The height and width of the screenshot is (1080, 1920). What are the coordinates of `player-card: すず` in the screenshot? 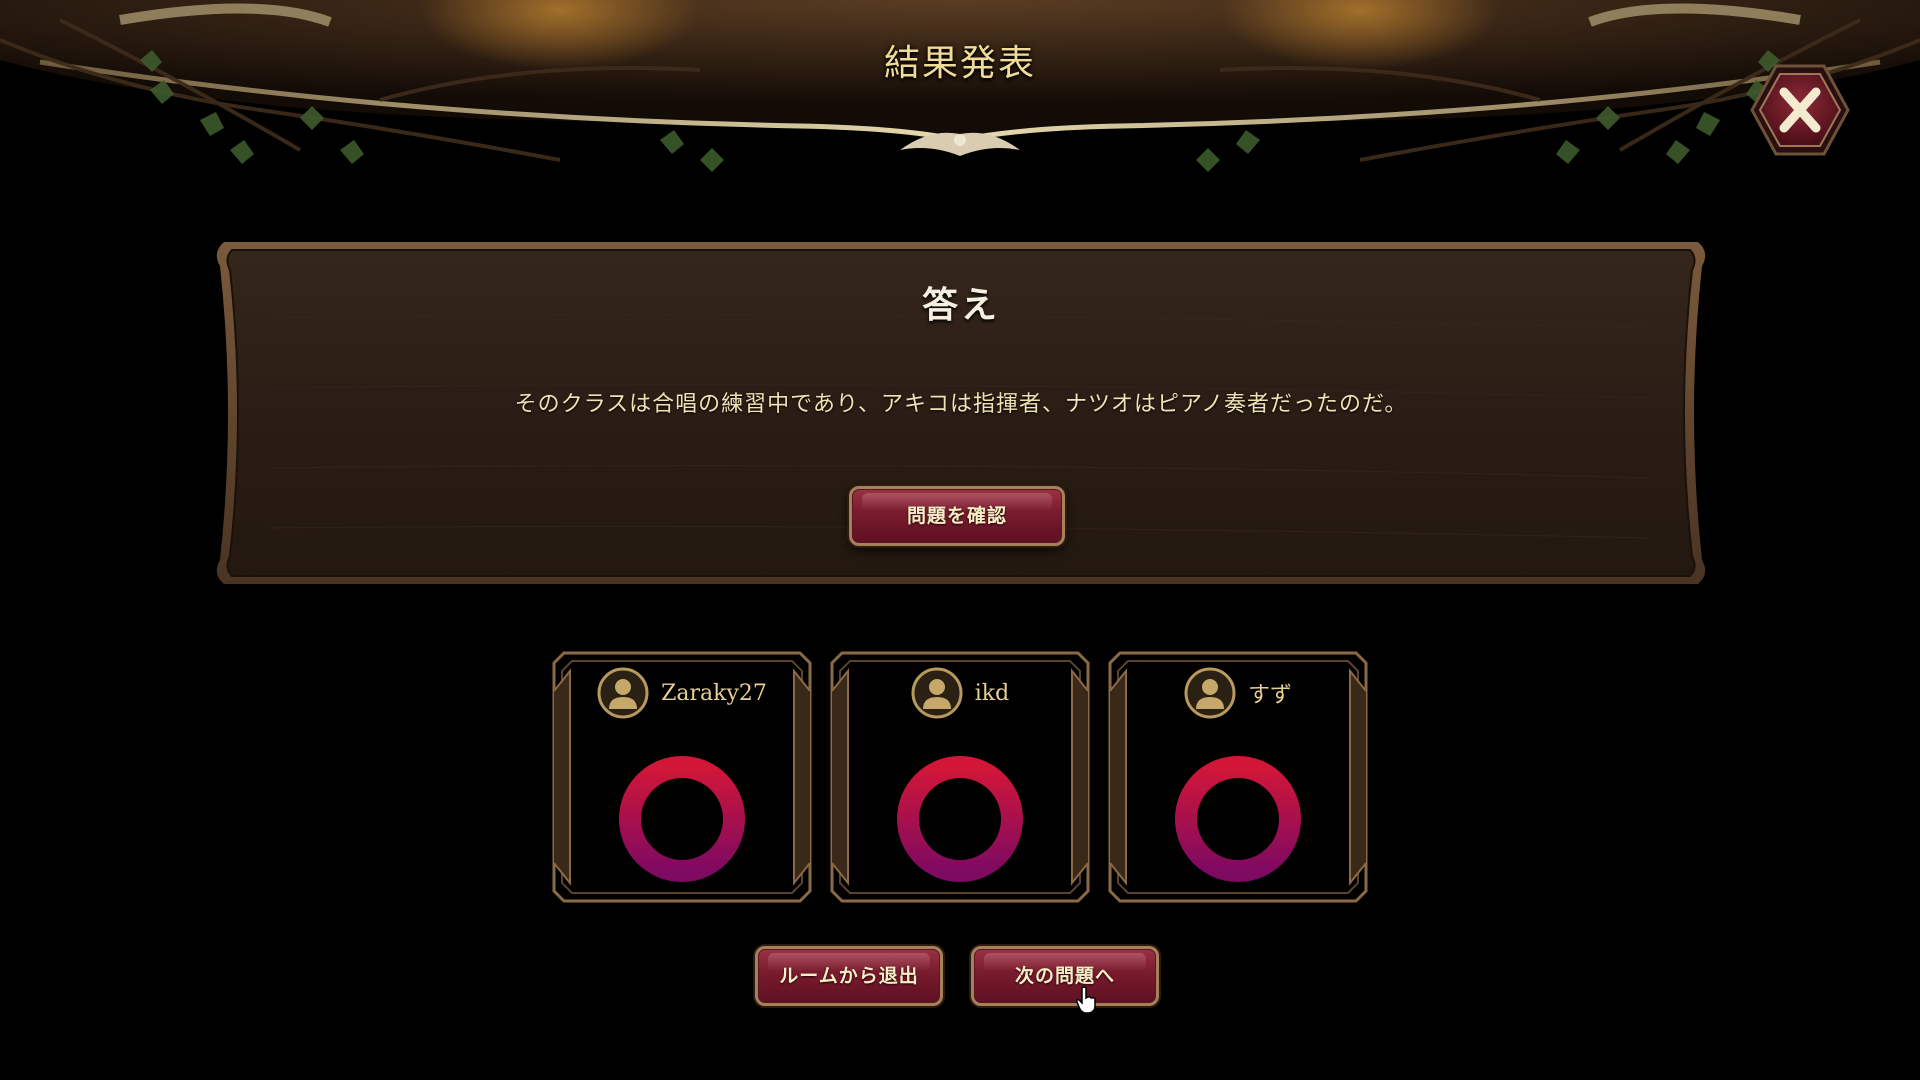 It's located at (1238, 777).